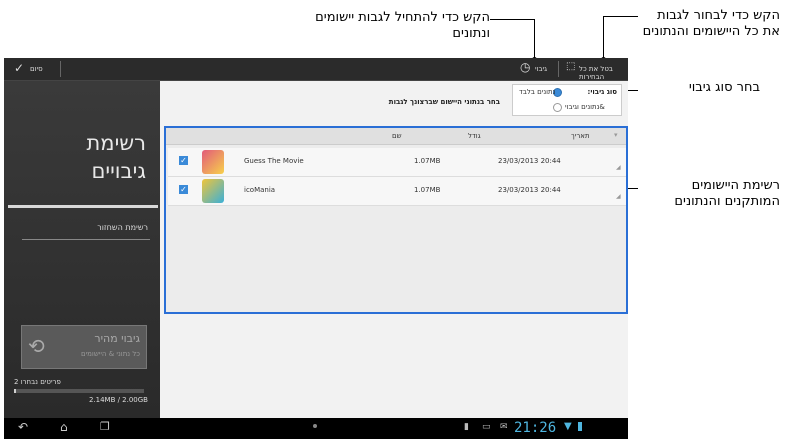 Image resolution: width=788 pixels, height=439 pixels. Describe the element at coordinates (602, 92) in the screenshot. I see `backup-type-label: סוג גיבוי:` at that location.